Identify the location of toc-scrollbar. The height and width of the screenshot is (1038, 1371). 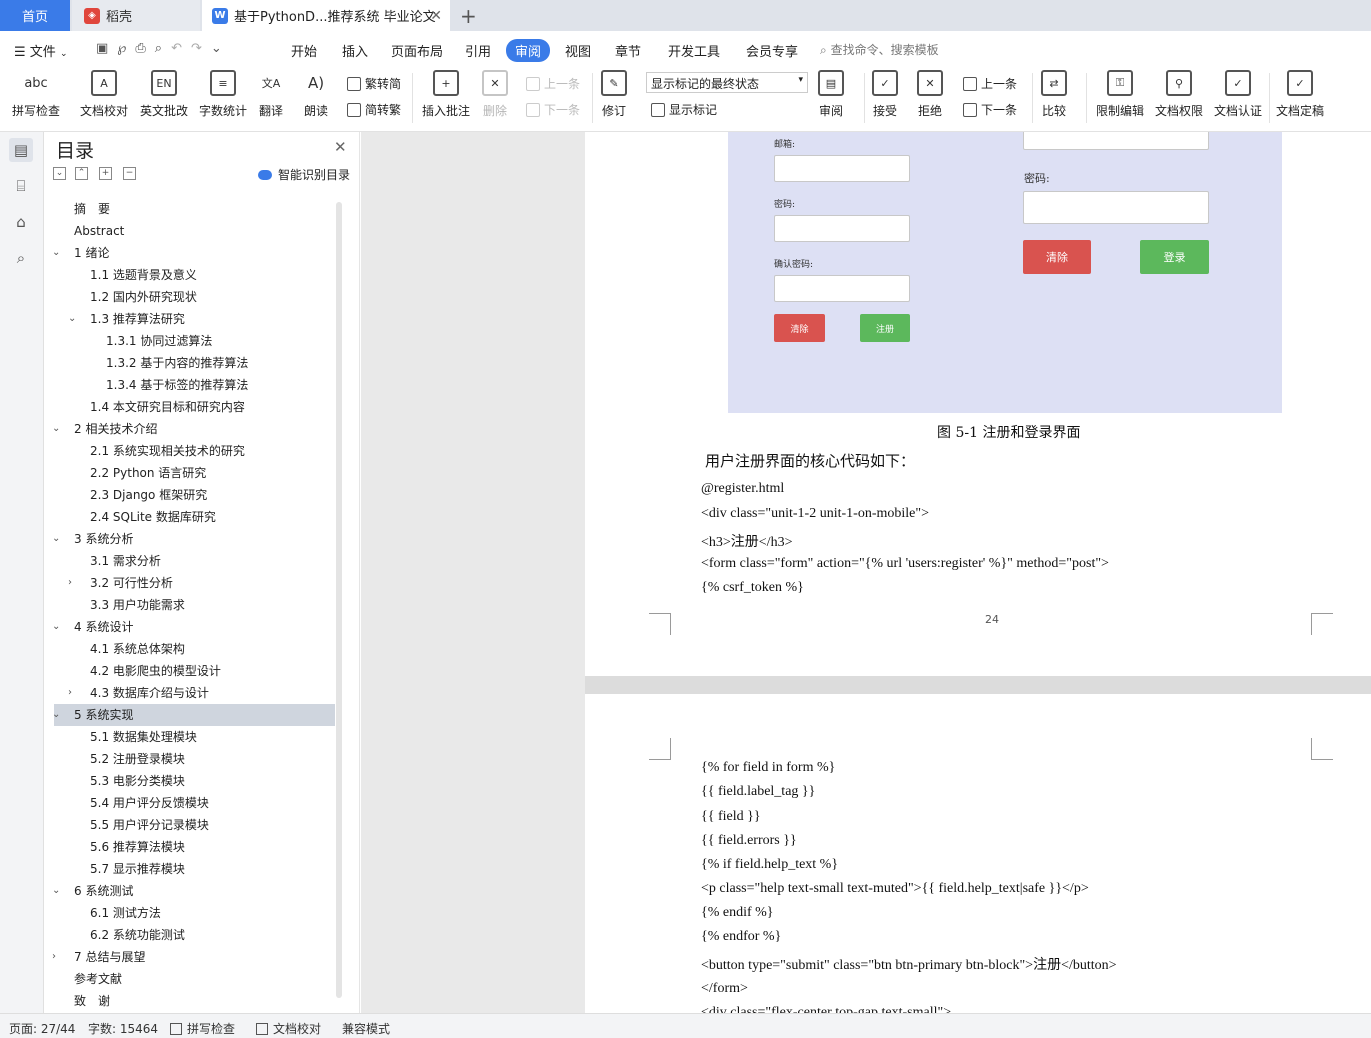
(339, 600).